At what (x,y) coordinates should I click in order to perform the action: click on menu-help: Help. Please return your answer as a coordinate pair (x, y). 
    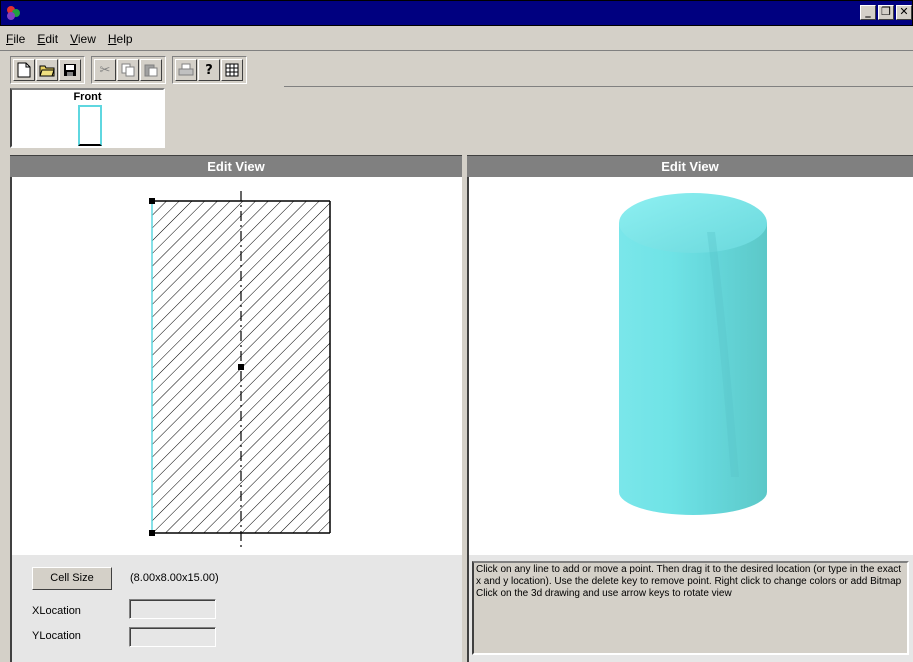
    Looking at the image, I should click on (120, 39).